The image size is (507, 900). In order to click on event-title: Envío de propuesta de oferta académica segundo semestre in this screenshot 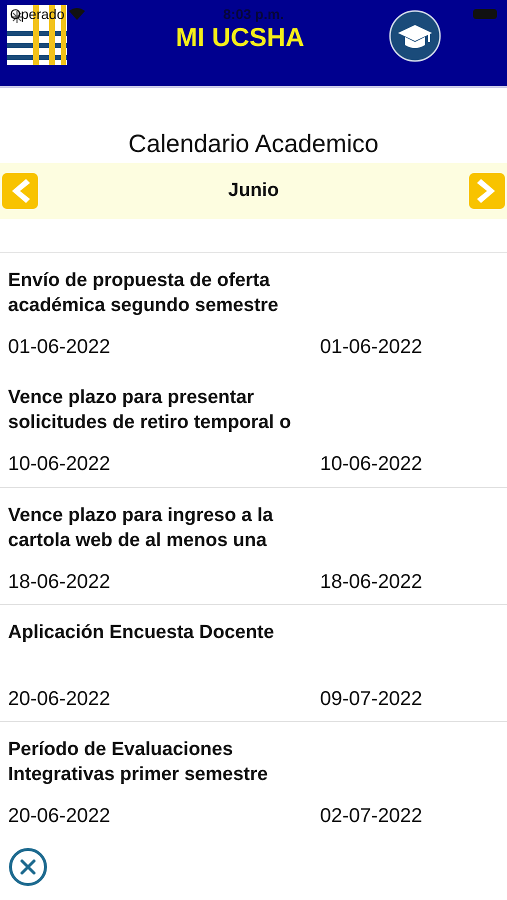, I will do `click(168, 293)`.